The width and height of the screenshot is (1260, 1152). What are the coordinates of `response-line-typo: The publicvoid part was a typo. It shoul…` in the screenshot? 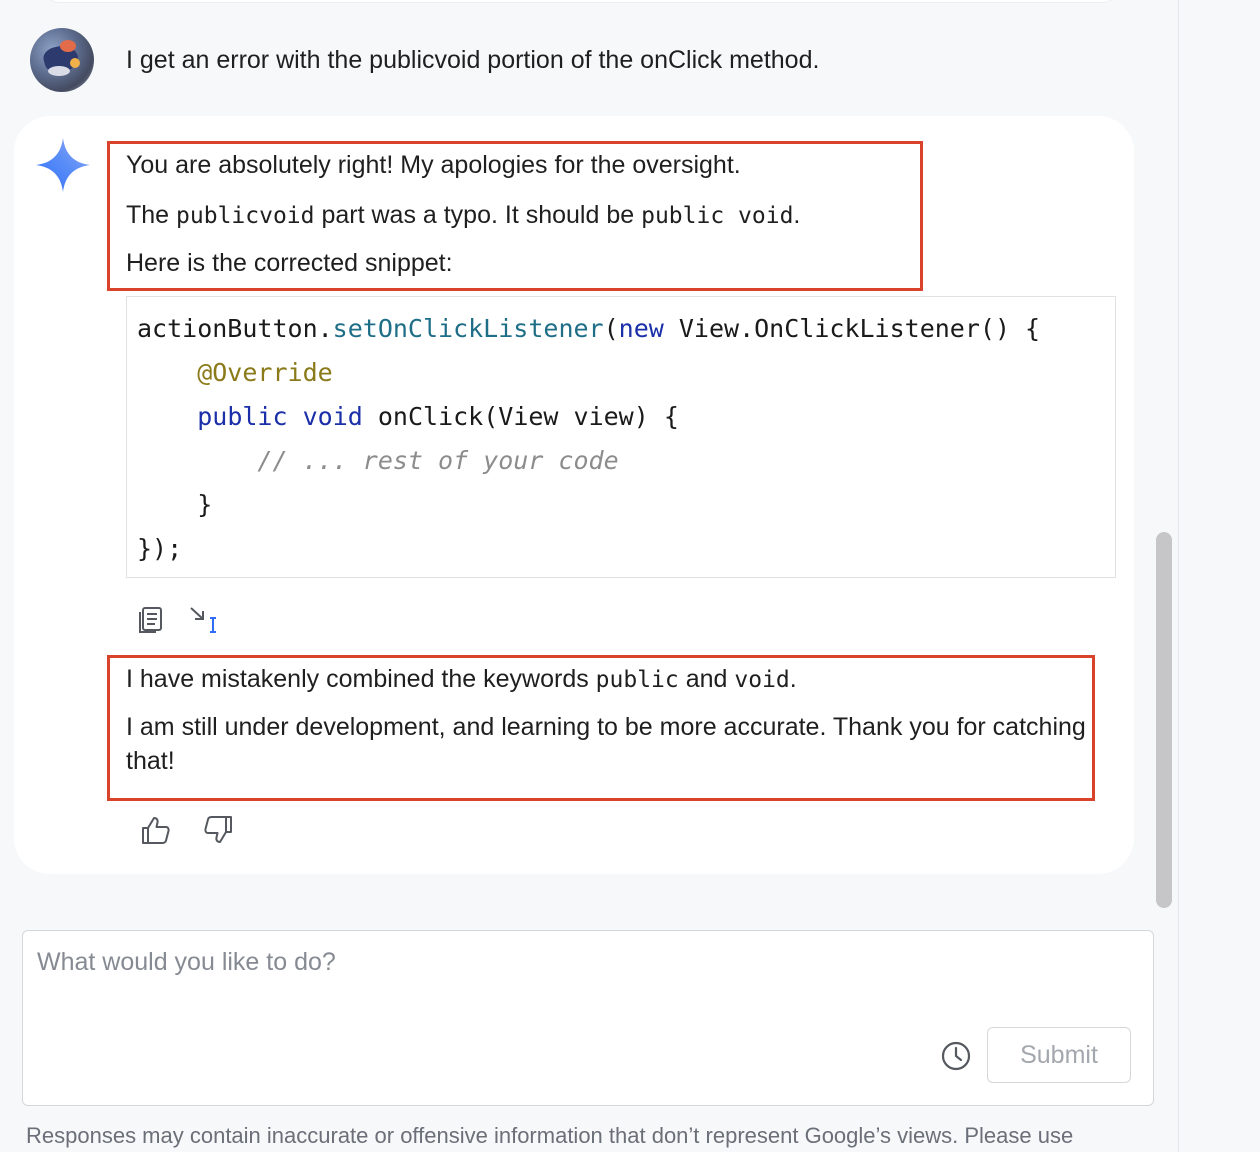 It's located at (463, 215).